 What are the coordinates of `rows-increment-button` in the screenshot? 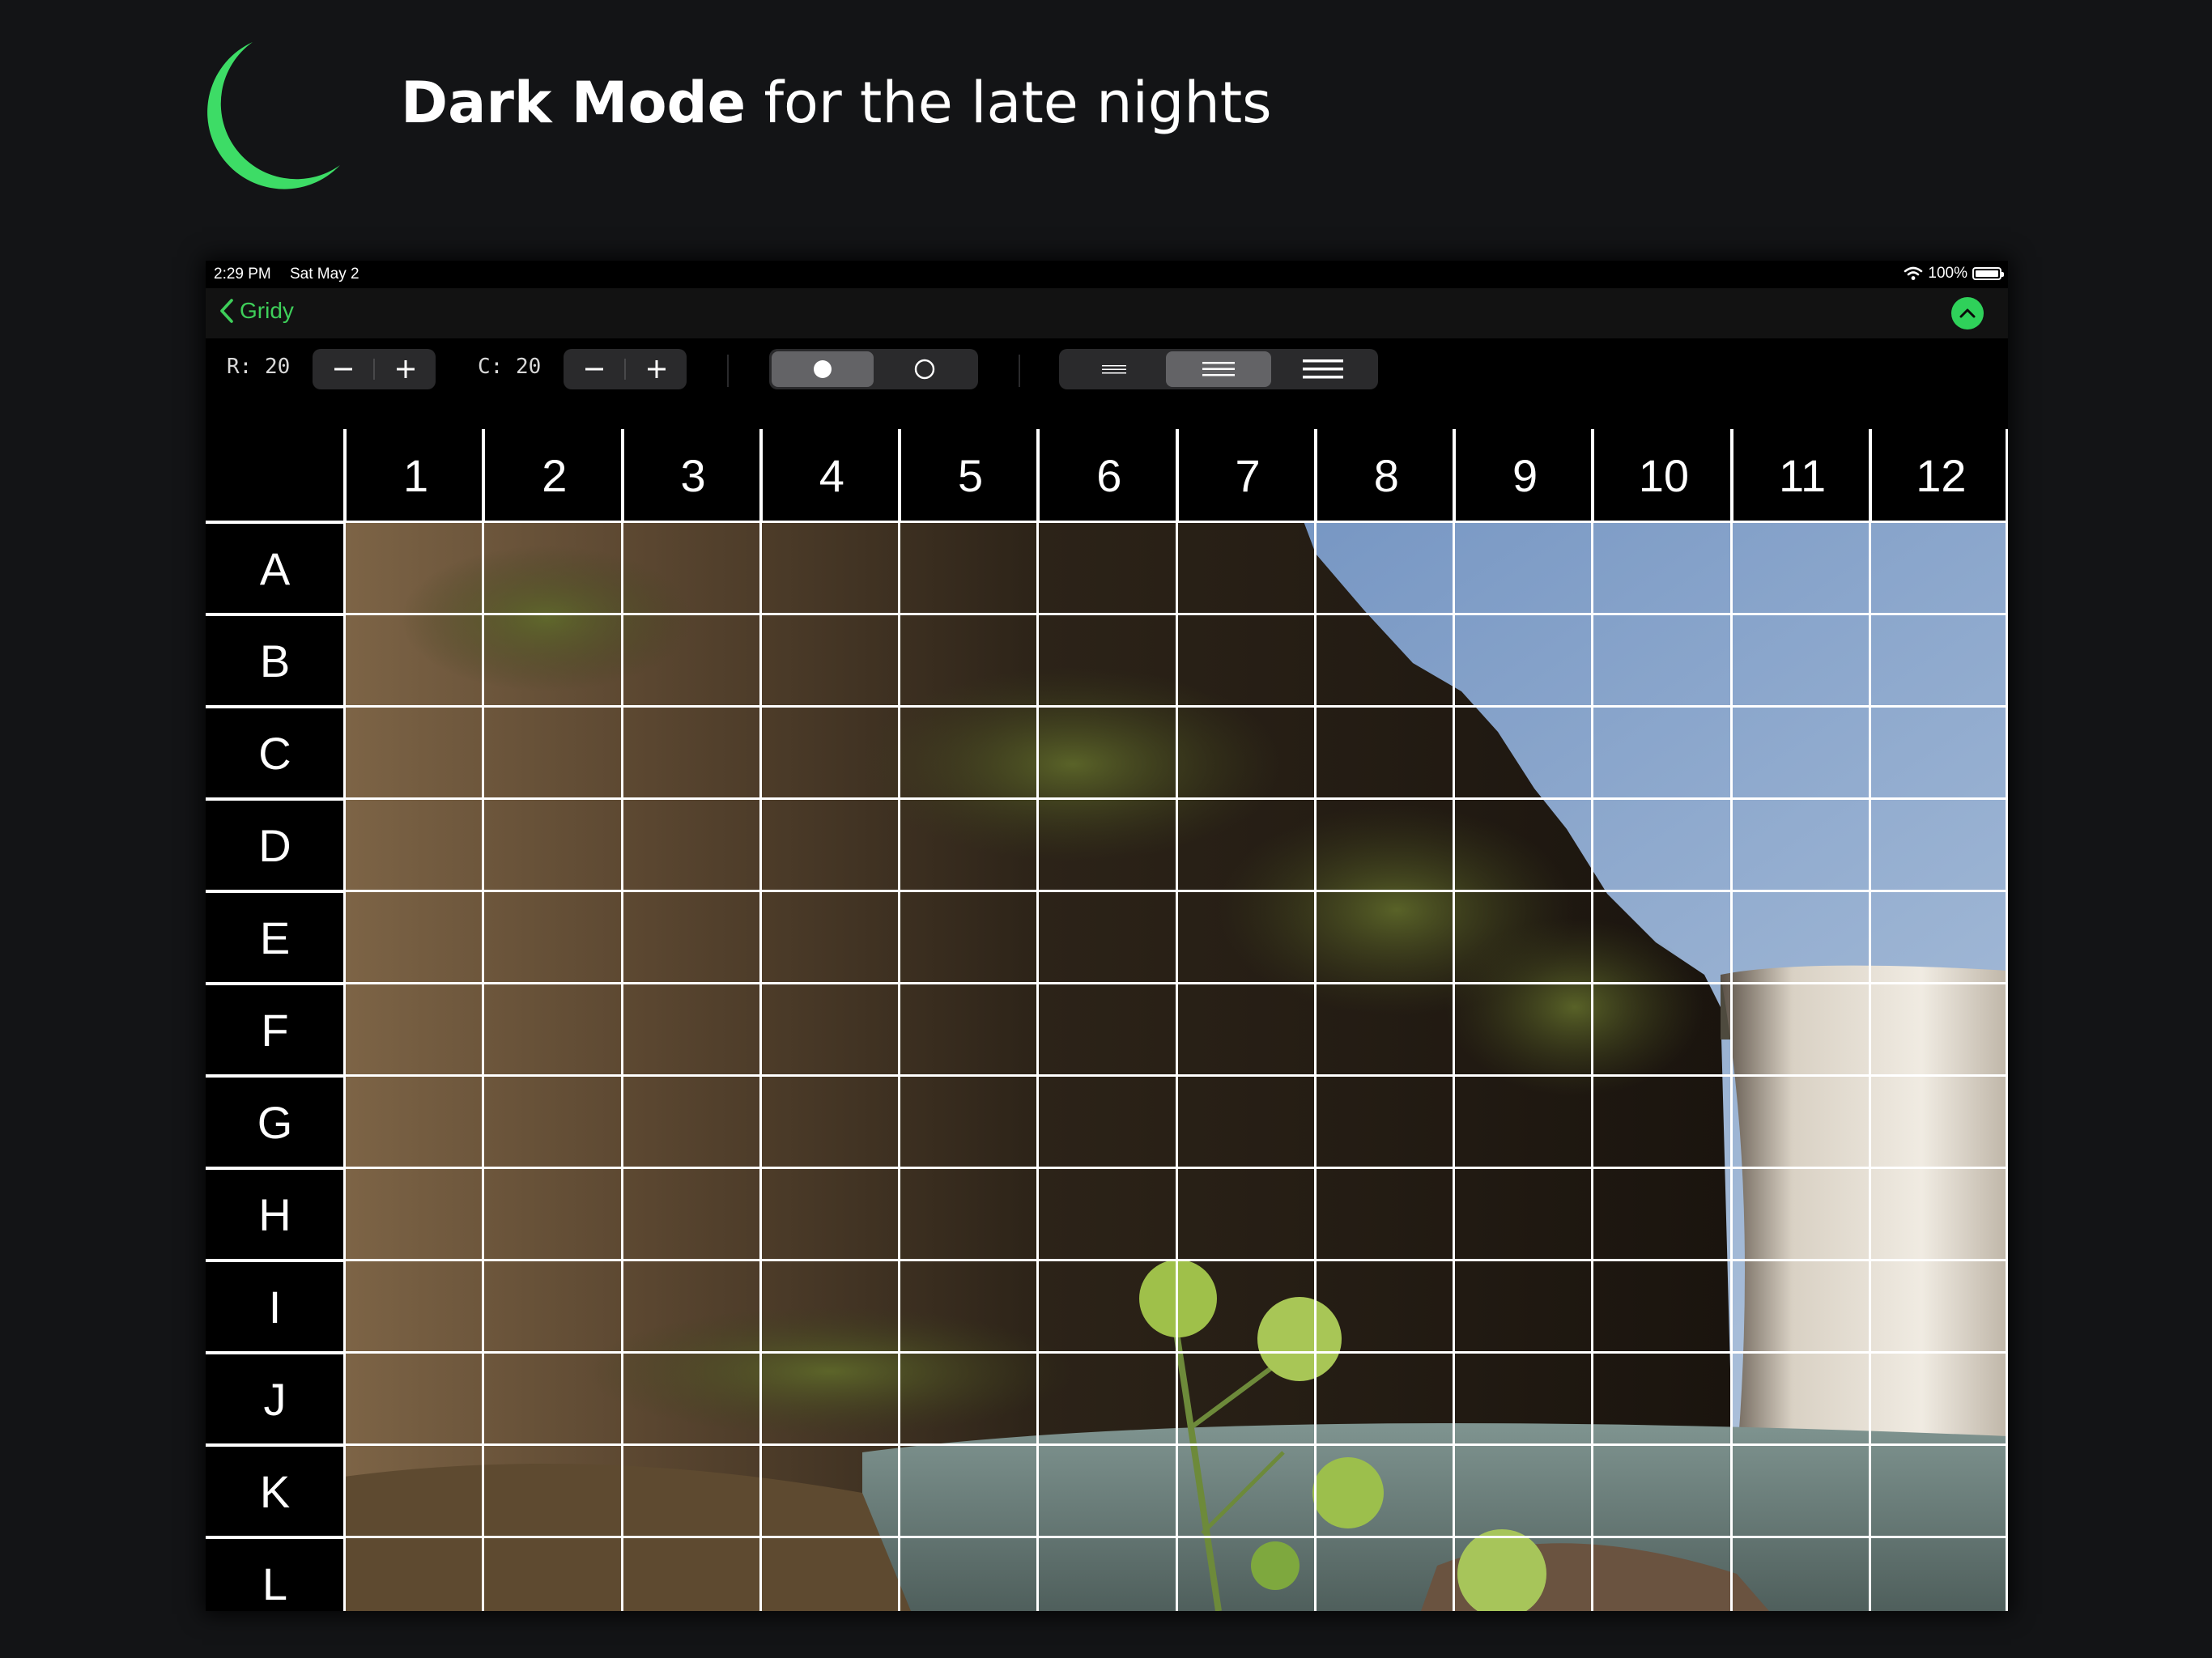 It's located at (406, 369).